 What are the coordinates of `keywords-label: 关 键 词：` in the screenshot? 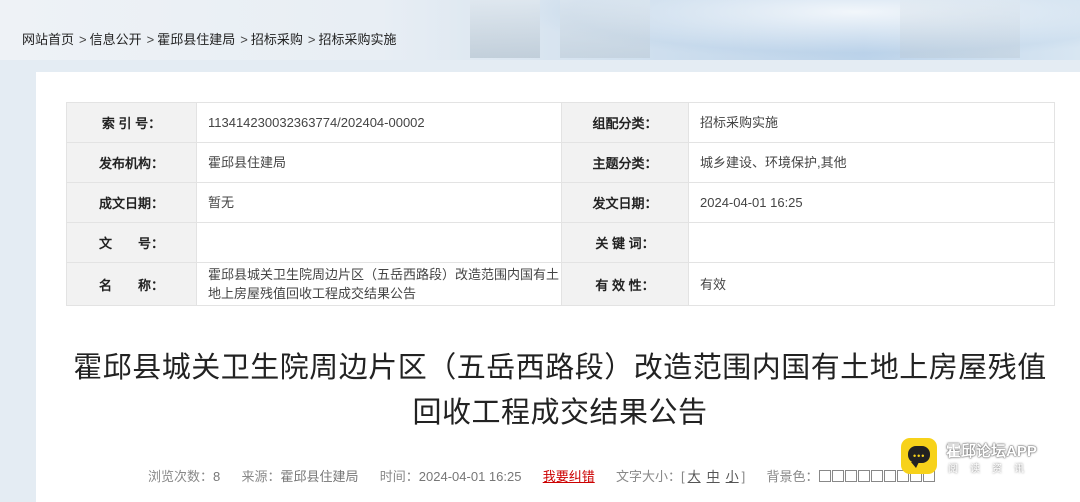 It's located at (625, 242).